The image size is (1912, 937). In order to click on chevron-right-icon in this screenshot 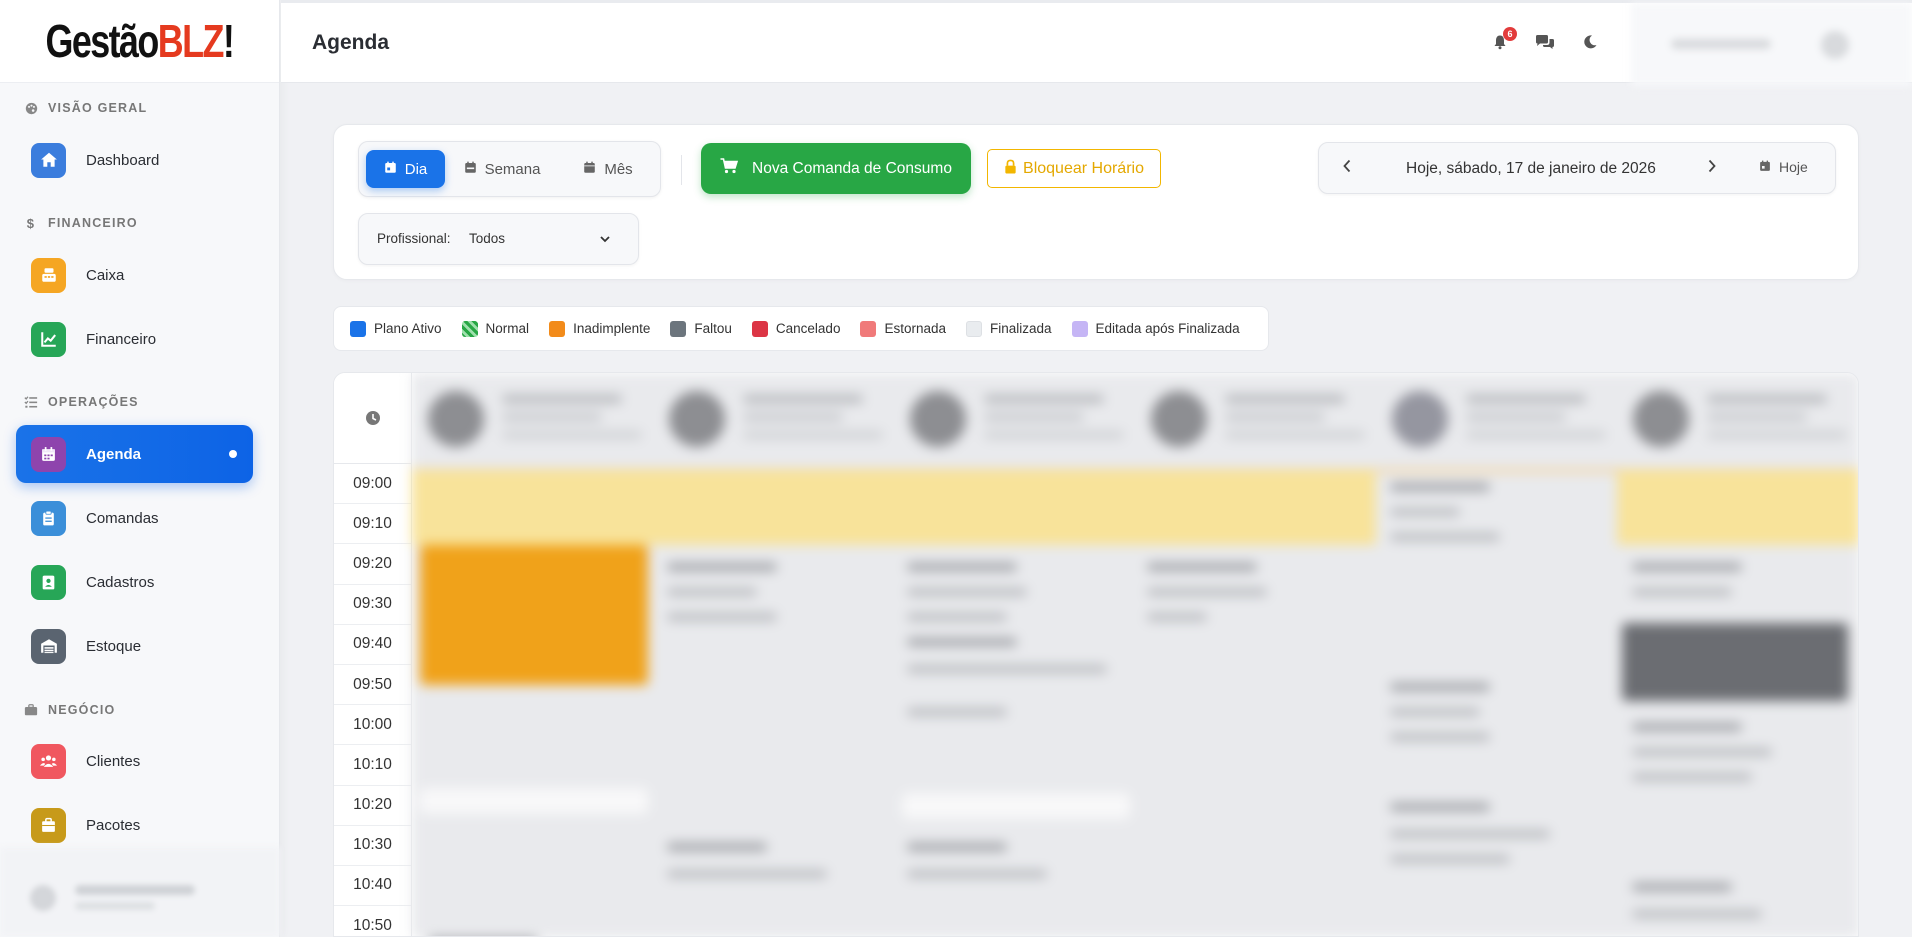, I will do `click(1712, 168)`.